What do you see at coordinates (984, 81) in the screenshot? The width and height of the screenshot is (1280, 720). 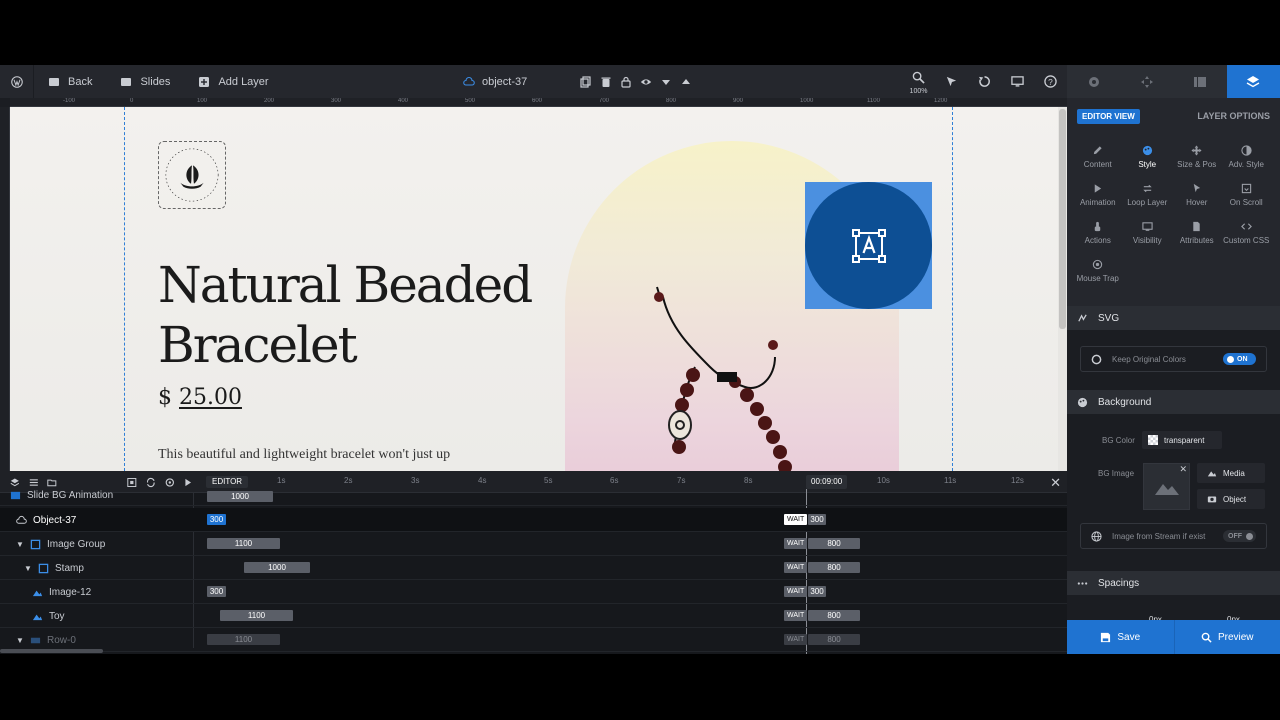 I see `undo-button` at bounding box center [984, 81].